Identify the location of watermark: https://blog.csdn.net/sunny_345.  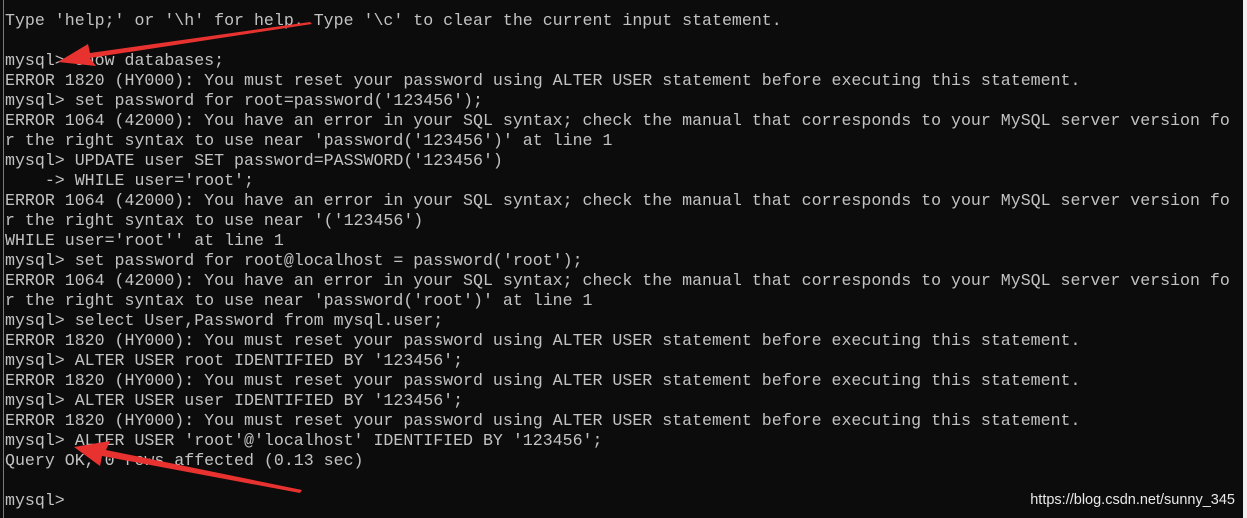
(1132, 500).